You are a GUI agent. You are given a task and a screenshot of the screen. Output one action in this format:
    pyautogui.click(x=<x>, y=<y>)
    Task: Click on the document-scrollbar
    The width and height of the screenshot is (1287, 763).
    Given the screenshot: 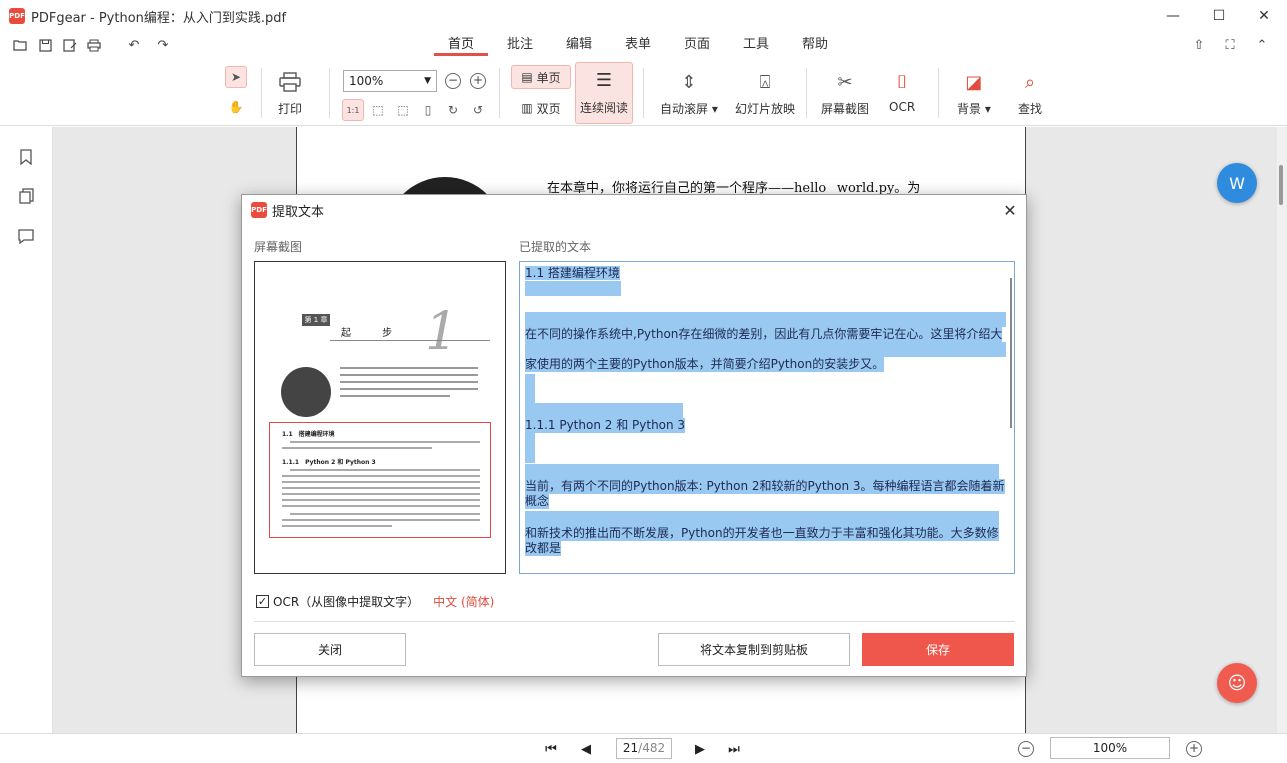 What is the action you would take?
    pyautogui.click(x=1282, y=430)
    